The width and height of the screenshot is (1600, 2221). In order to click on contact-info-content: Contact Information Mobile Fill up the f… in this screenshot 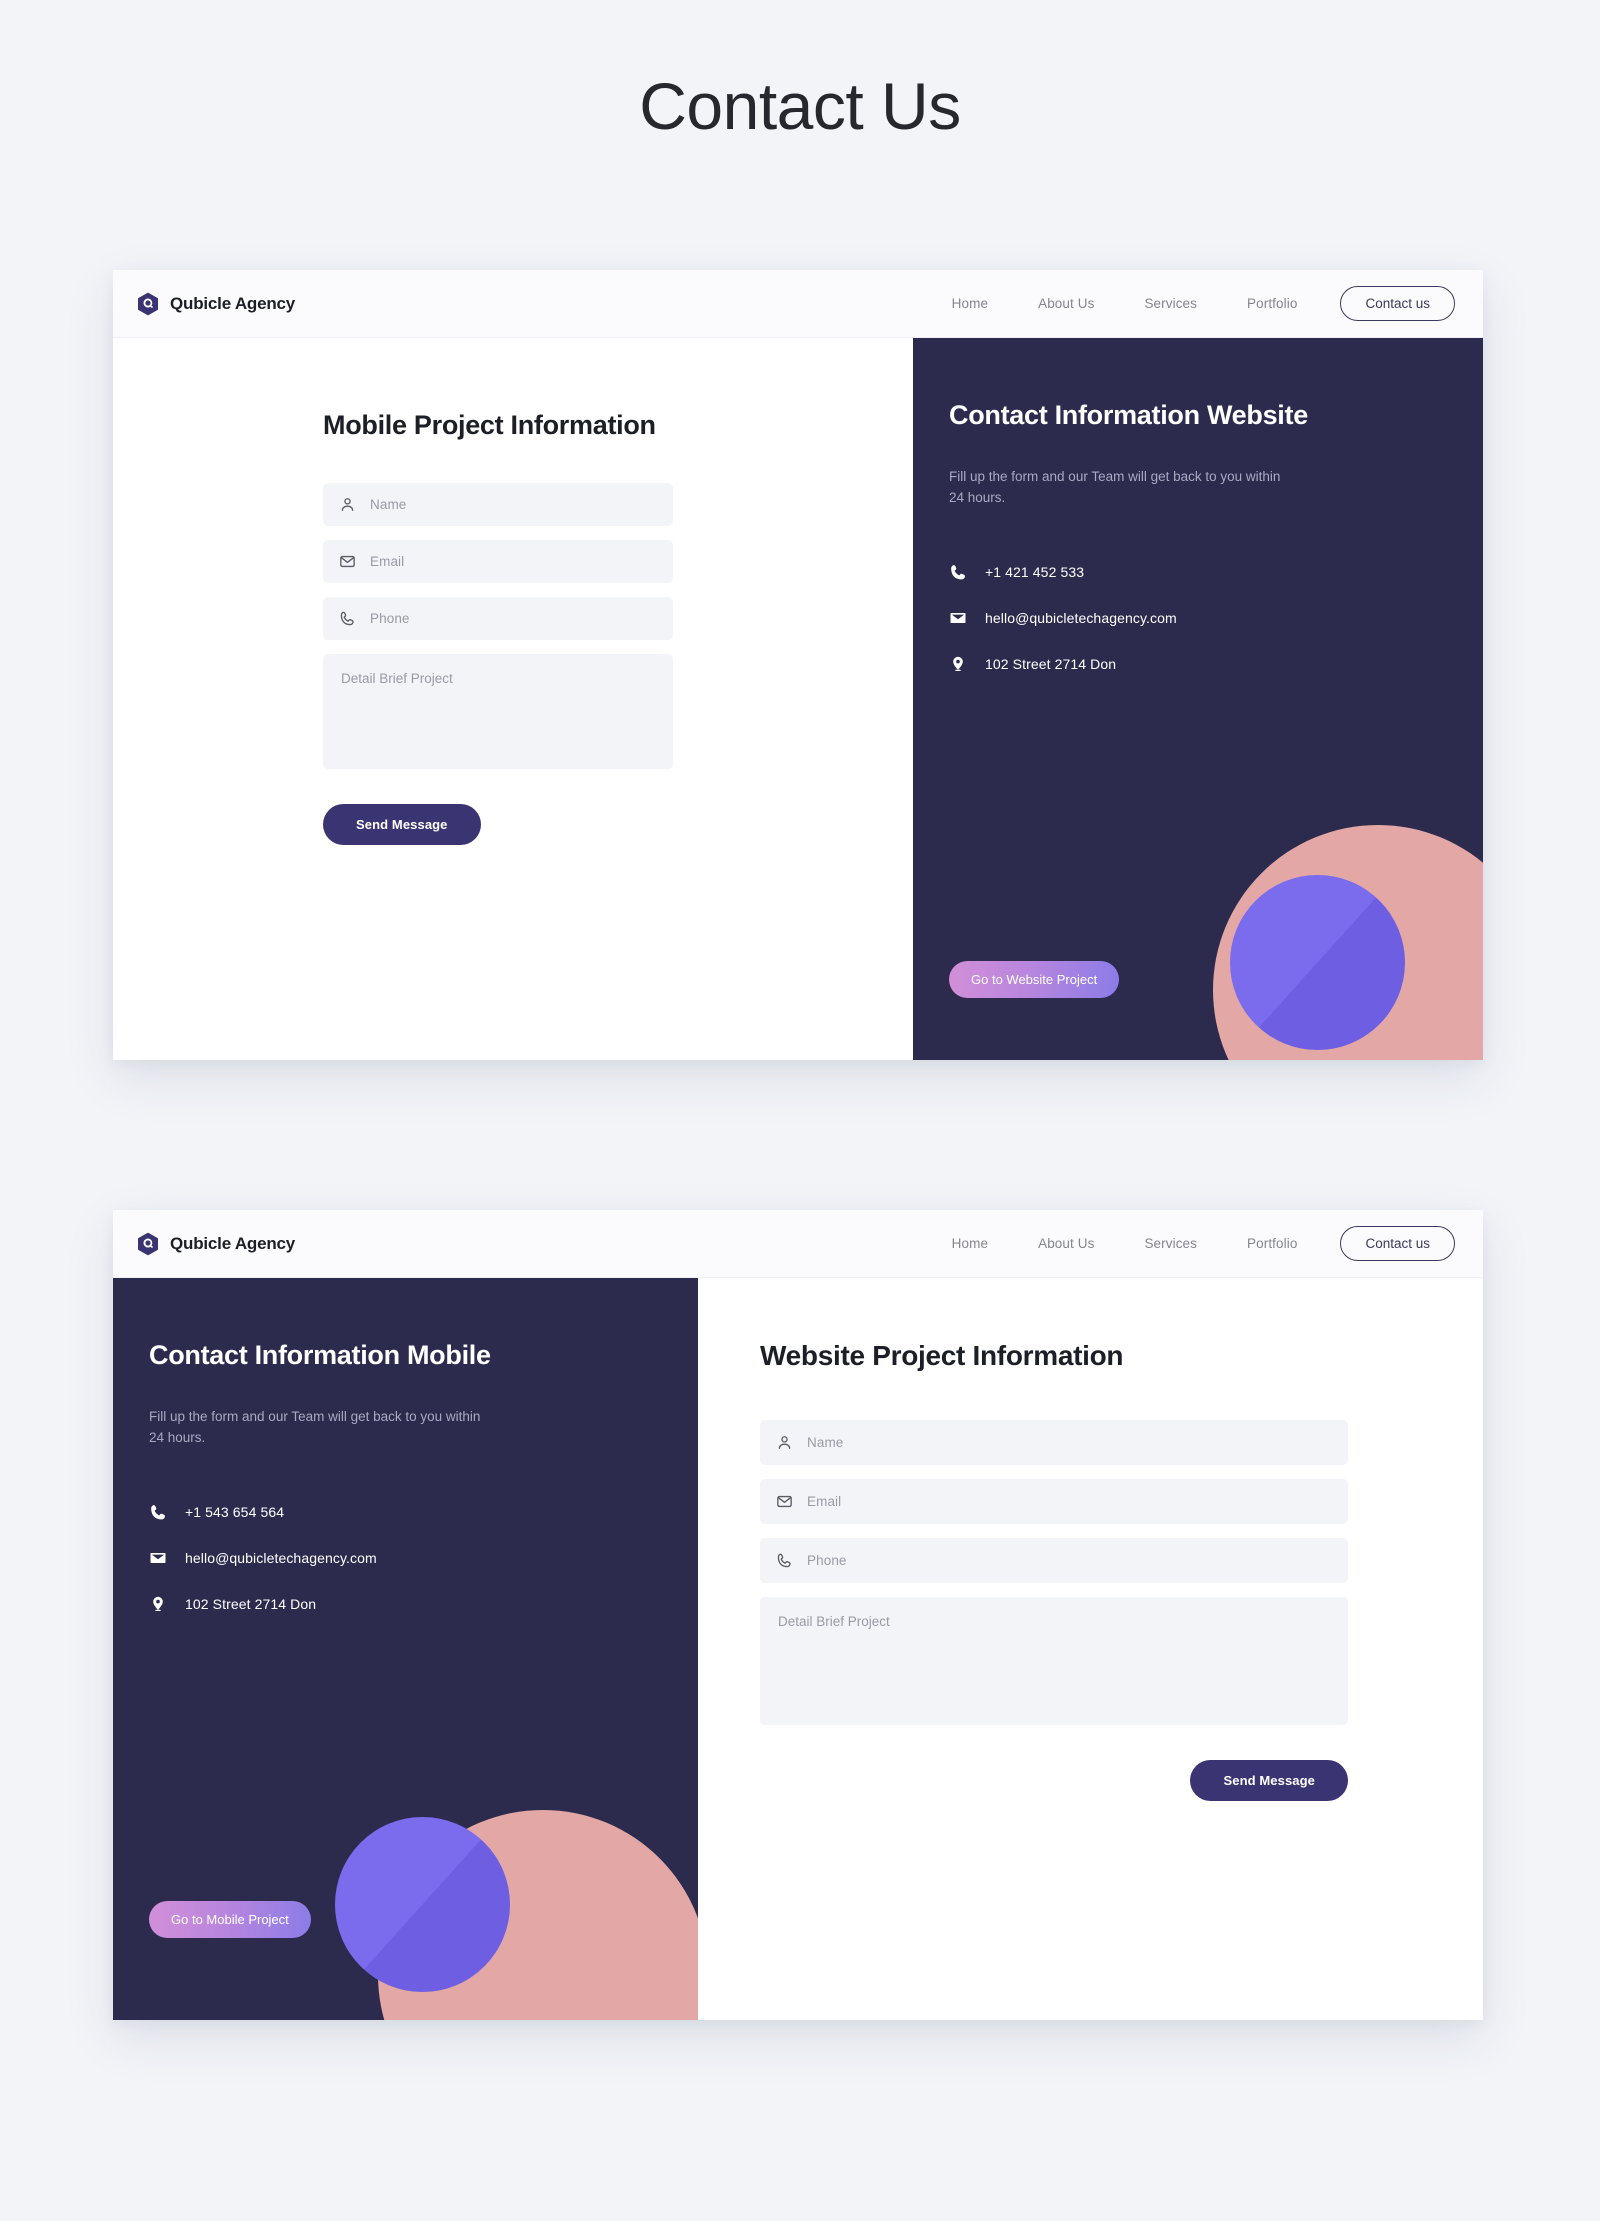, I will do `click(405, 1445)`.